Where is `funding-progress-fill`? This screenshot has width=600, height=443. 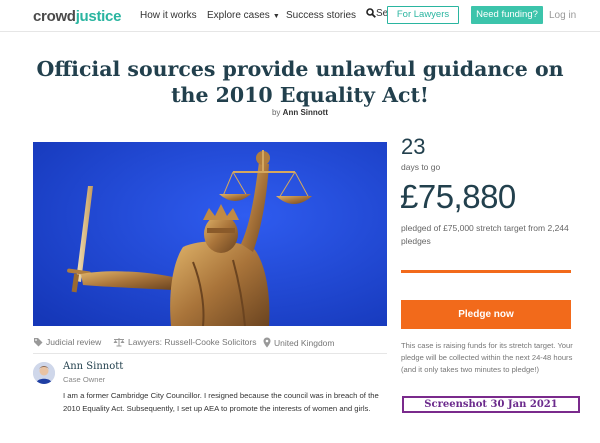 funding-progress-fill is located at coordinates (486, 271).